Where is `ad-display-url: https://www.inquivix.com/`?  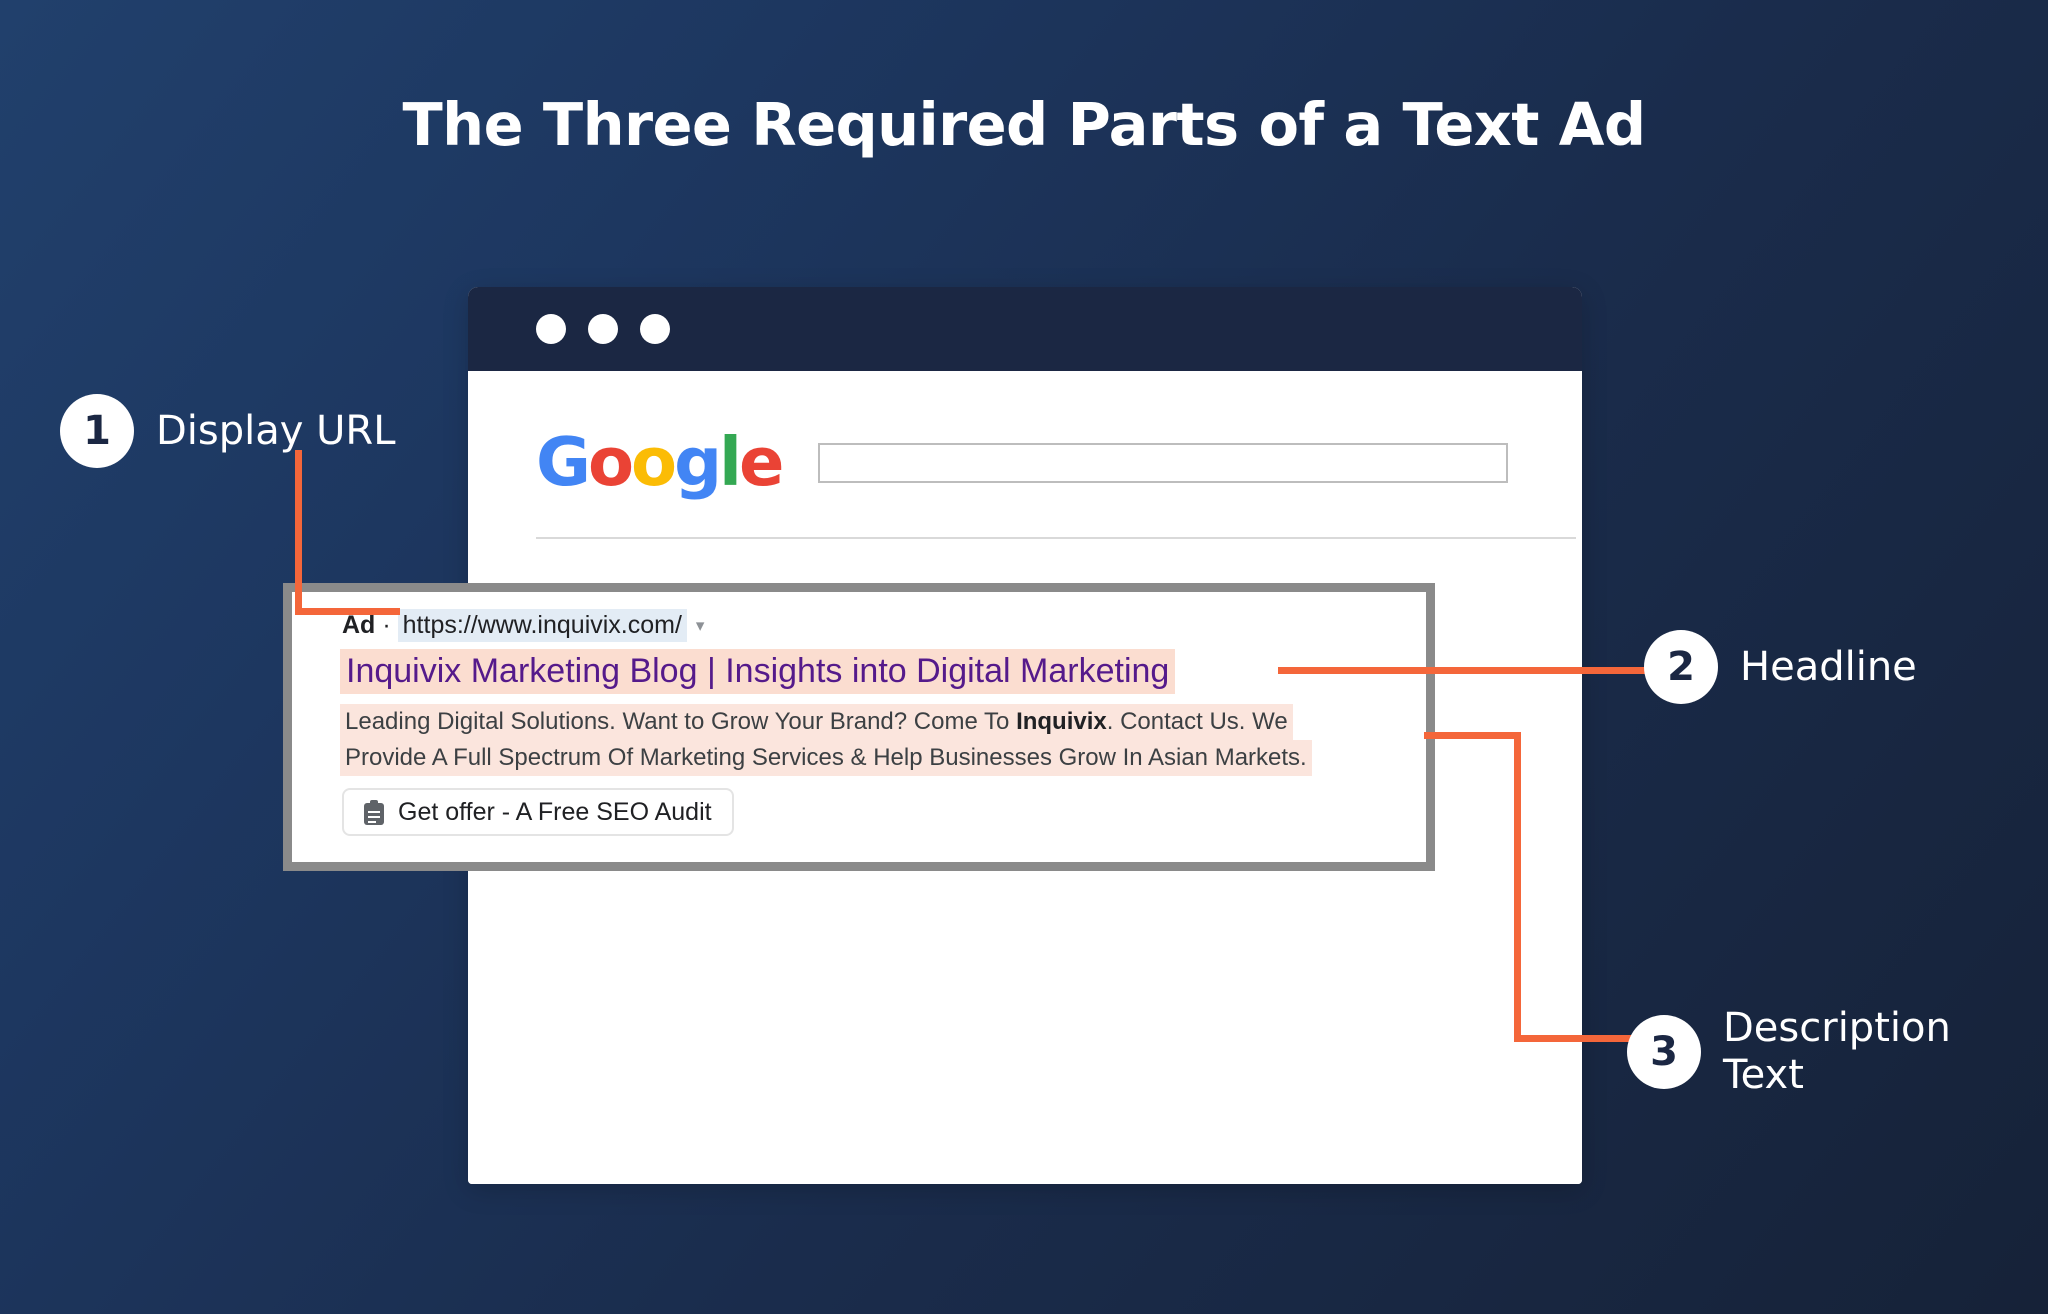
ad-display-url: https://www.inquivix.com/ is located at coordinates (542, 625).